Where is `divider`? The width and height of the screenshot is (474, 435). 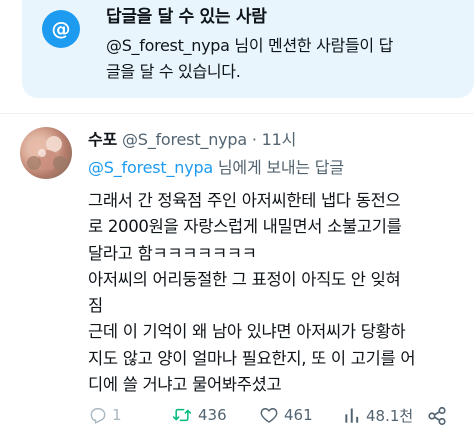 divider is located at coordinates (237, 113).